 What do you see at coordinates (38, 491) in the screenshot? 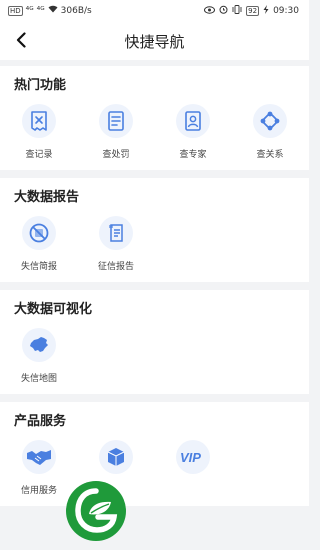
I see `item-label: 信用服务` at bounding box center [38, 491].